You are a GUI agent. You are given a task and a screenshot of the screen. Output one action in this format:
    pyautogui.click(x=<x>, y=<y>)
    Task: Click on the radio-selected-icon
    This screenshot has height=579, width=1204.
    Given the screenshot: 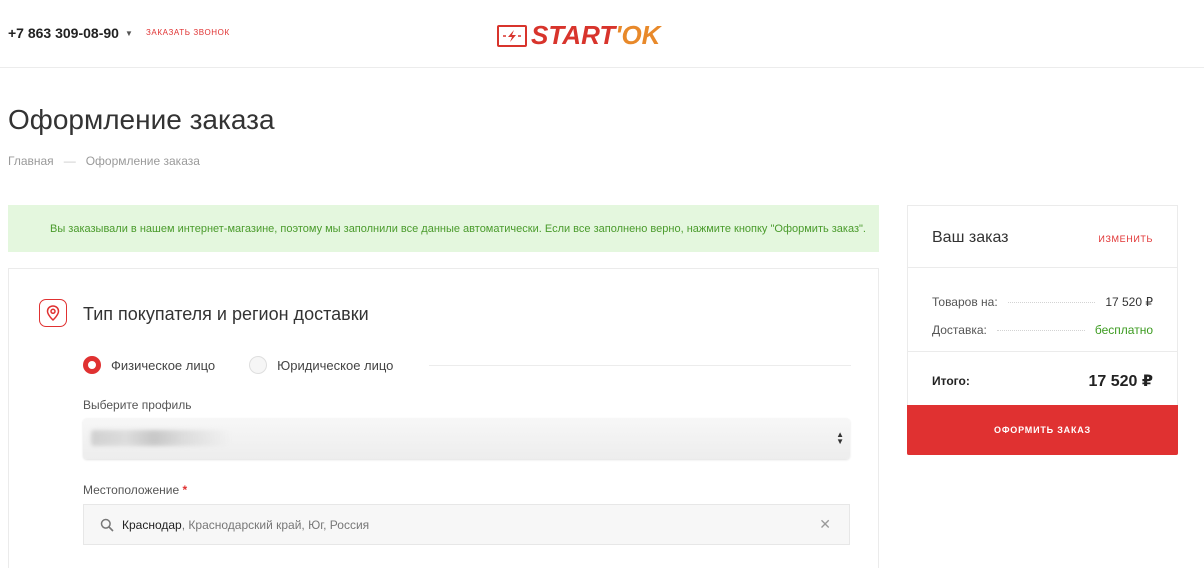 What is the action you would take?
    pyautogui.click(x=92, y=365)
    